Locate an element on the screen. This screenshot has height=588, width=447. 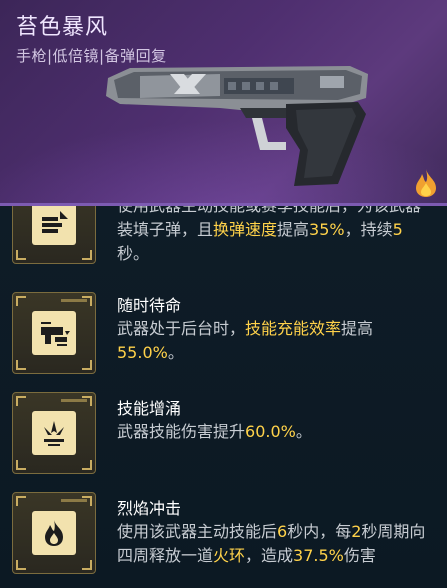
description-text: ，持续 is located at coordinates (368, 229).